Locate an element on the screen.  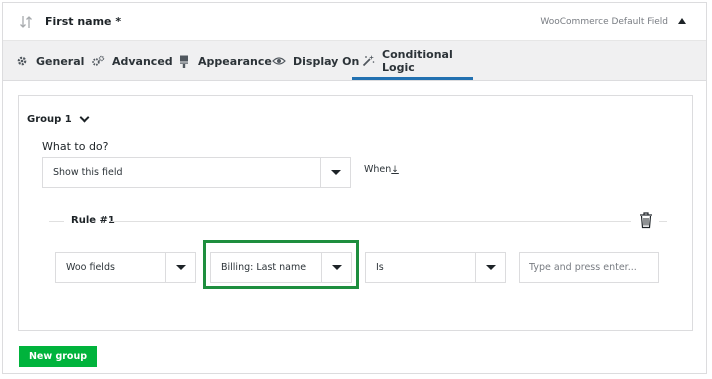
rule-field-select: Billing: Last name is located at coordinates (281, 267).